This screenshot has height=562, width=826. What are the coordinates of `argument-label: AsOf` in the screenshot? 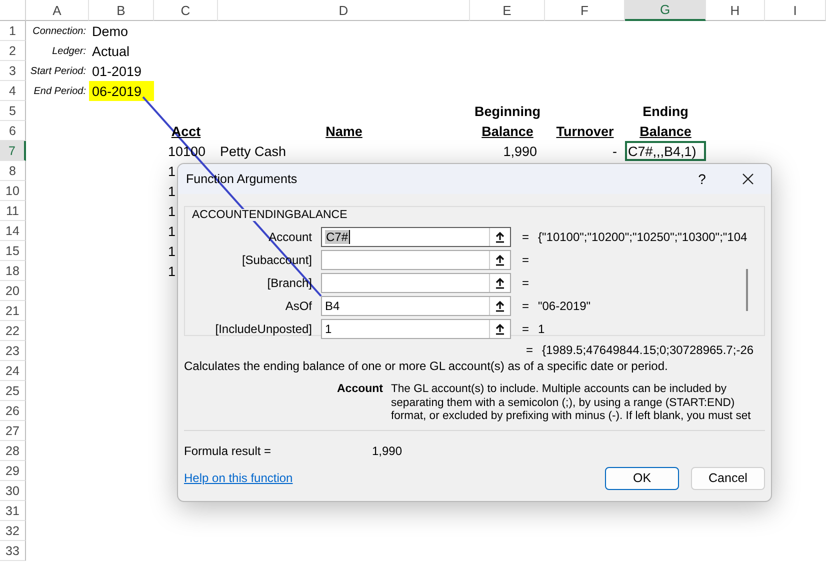 It's located at (298, 306).